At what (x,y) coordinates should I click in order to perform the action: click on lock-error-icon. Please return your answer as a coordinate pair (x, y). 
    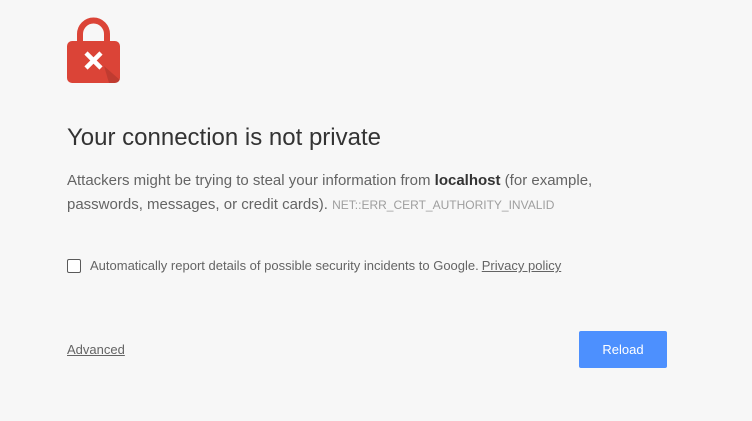
    Looking at the image, I should click on (93, 50).